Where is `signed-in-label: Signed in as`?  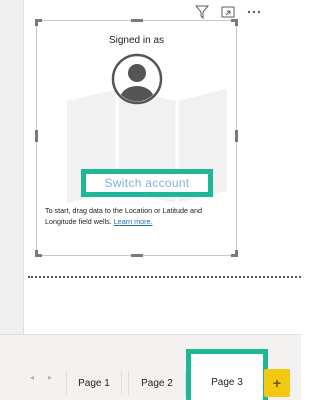
signed-in-label: Signed in as is located at coordinates (136, 40).